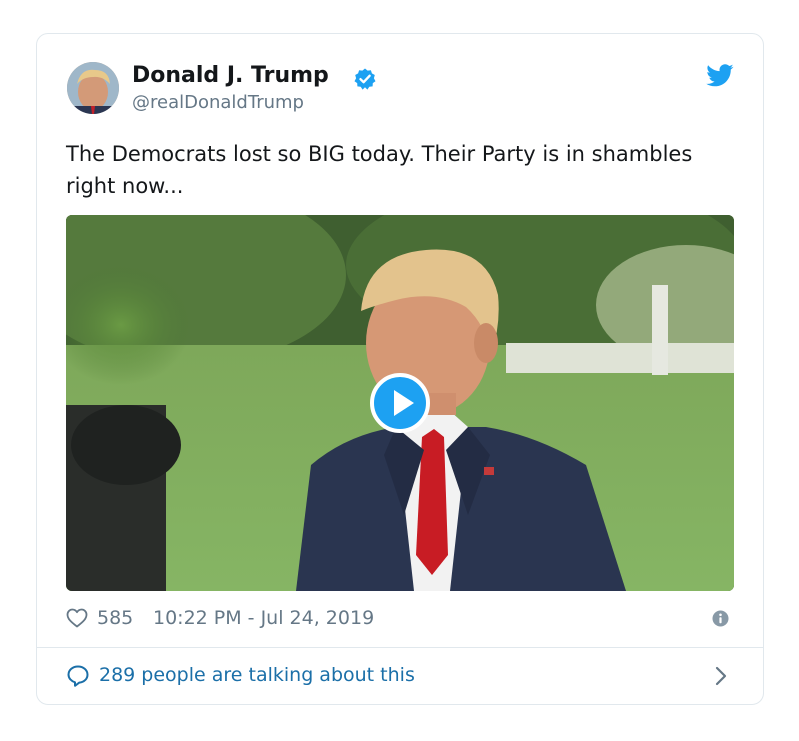 The height and width of the screenshot is (741, 799). Describe the element at coordinates (263, 618) in the screenshot. I see `tweet-timestamp: 10:22 PM - Jul 24, 2019` at that location.